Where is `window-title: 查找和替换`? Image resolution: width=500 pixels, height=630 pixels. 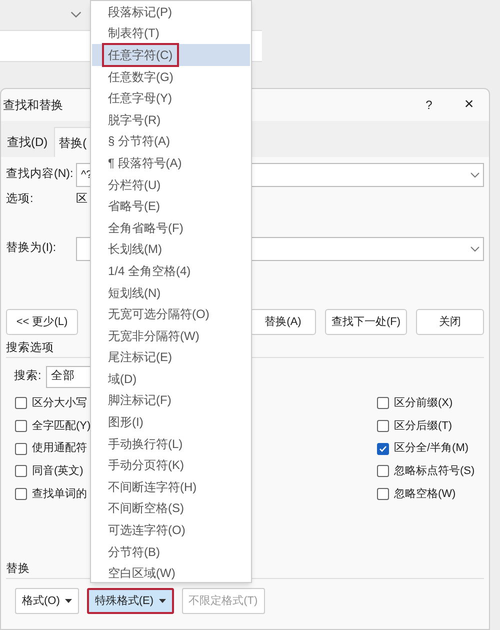 window-title: 查找和替换 is located at coordinates (33, 105).